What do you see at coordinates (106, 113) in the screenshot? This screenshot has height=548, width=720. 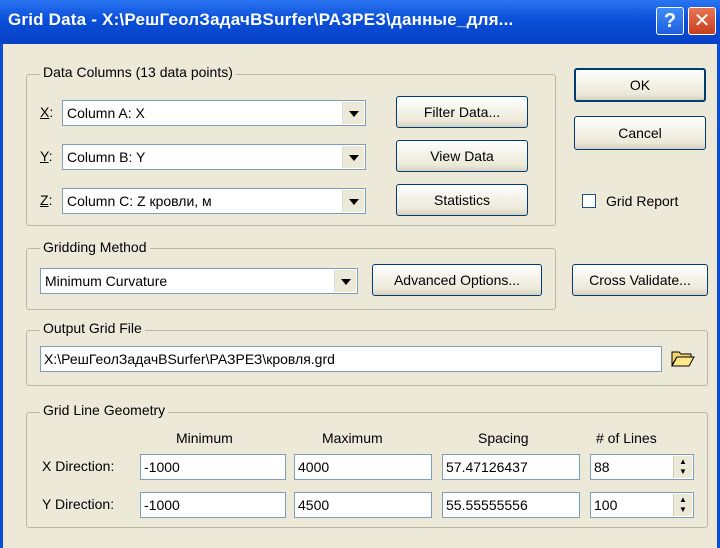 I see `x-column-value: Column A: X` at bounding box center [106, 113].